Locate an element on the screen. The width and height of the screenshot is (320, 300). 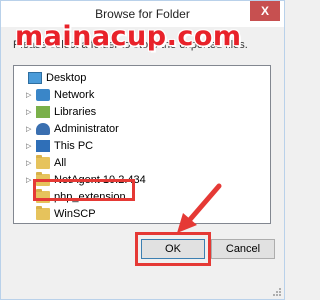
libraries-icon is located at coordinates (43, 112).